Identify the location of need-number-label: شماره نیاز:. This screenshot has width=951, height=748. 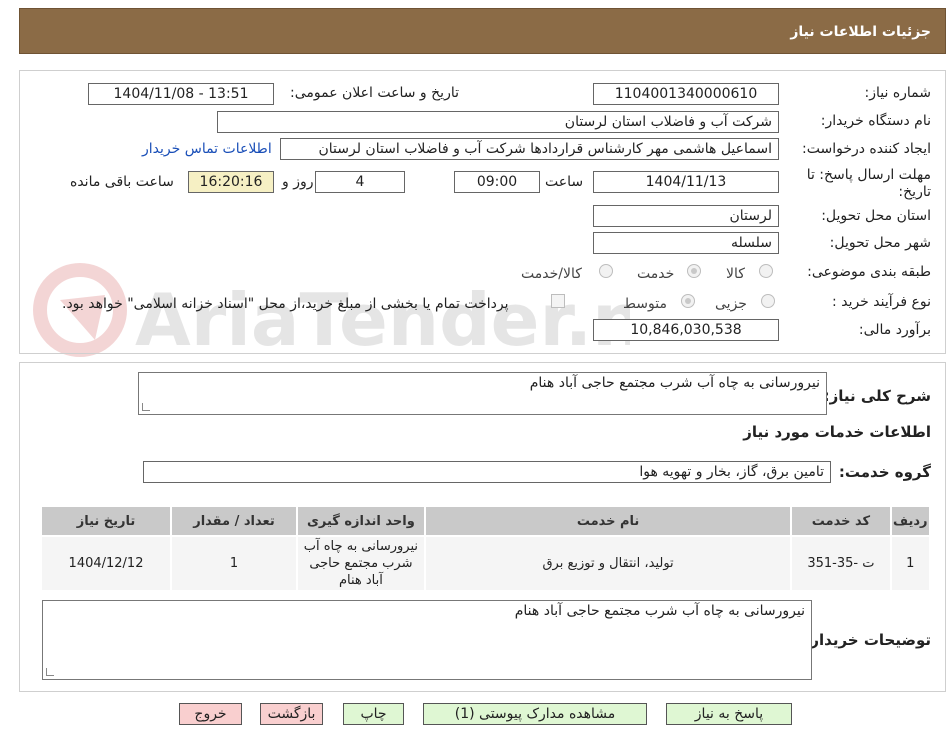
(898, 93).